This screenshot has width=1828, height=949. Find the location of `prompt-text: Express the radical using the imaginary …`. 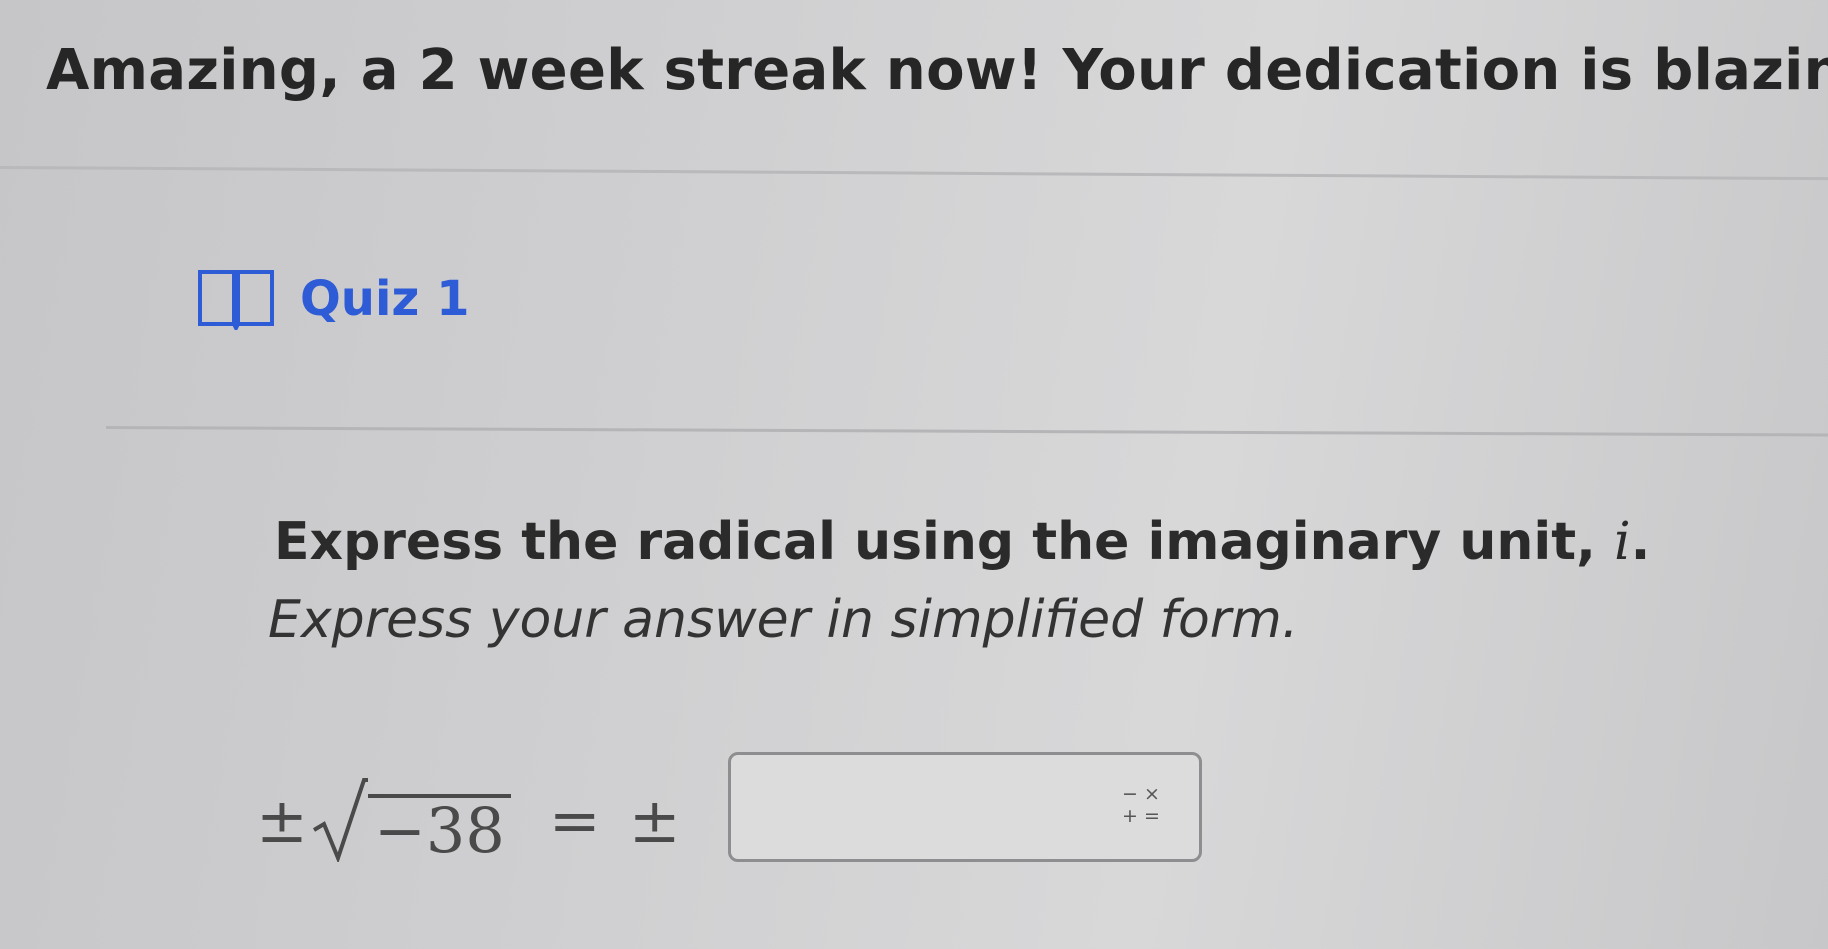

prompt-text: Express the radical using the imaginary … is located at coordinates (944, 542).